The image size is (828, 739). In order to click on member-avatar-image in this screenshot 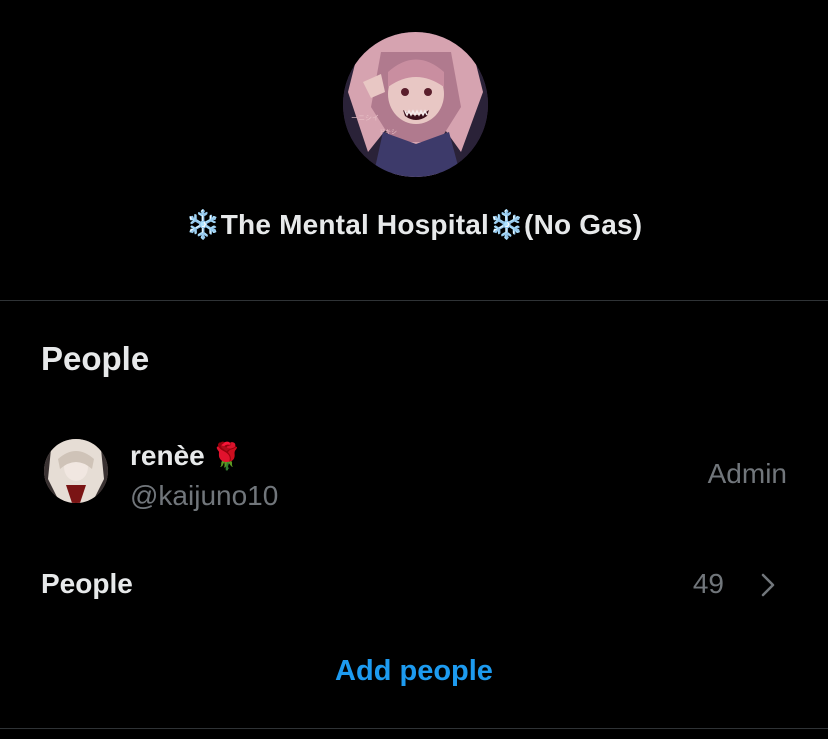, I will do `click(76, 471)`.